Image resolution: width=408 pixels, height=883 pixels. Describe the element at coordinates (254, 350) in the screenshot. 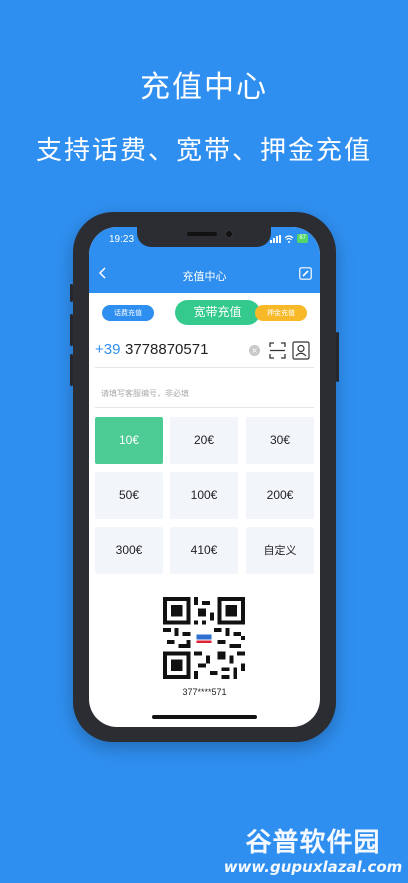

I see `clear-icon: ×` at that location.